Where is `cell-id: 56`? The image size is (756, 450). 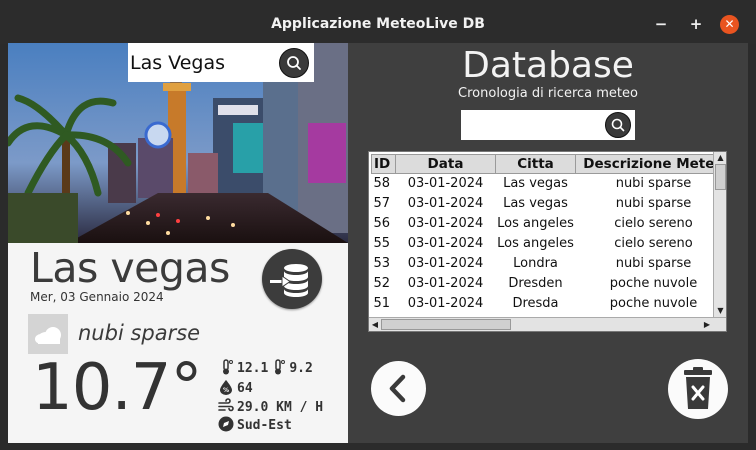 cell-id: 56 is located at coordinates (382, 223).